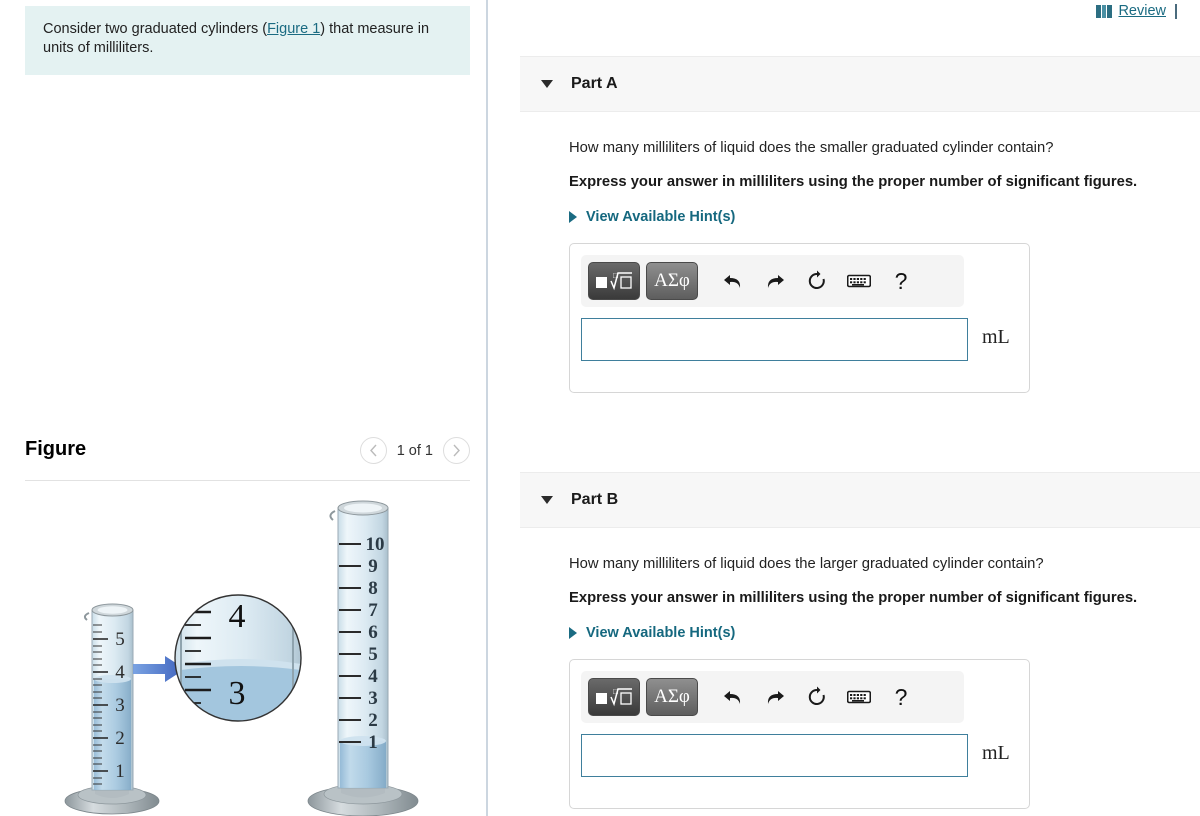 The width and height of the screenshot is (1200, 816). Describe the element at coordinates (996, 753) in the screenshot. I see `part-b-unit-label: mL` at that location.